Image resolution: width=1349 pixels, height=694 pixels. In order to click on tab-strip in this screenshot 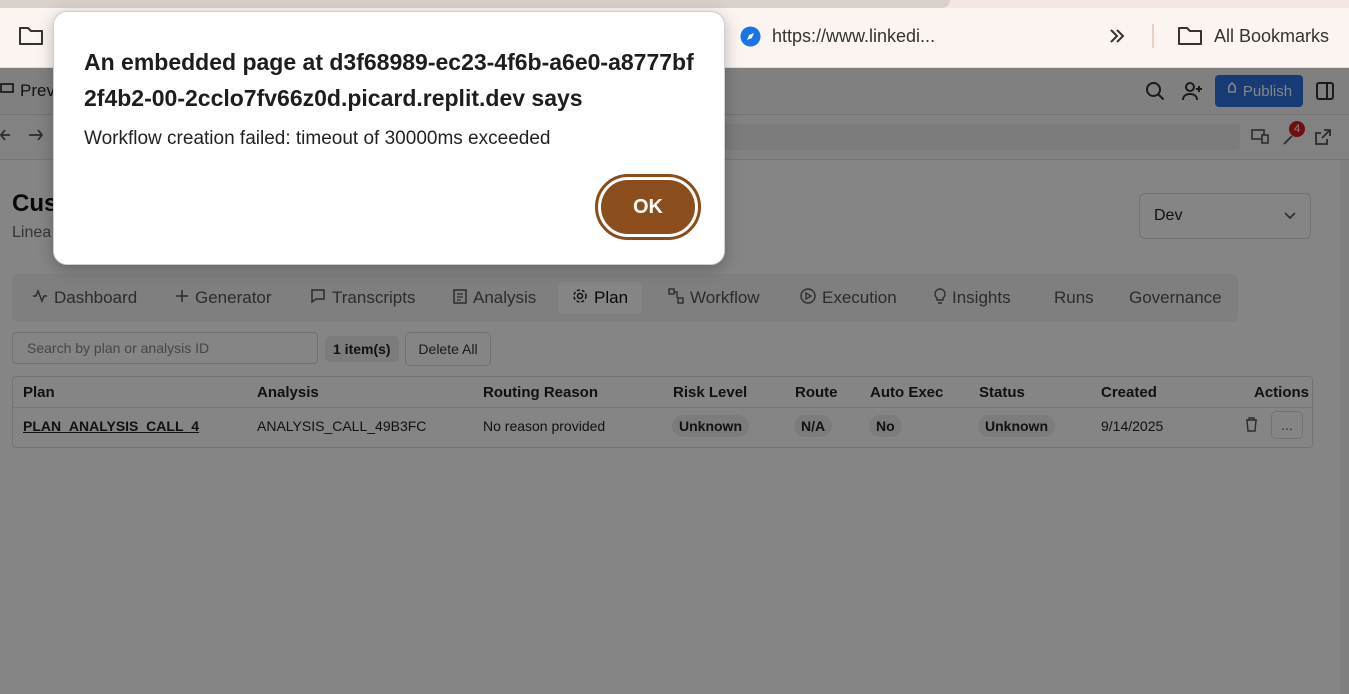, I will do `click(674, 4)`.